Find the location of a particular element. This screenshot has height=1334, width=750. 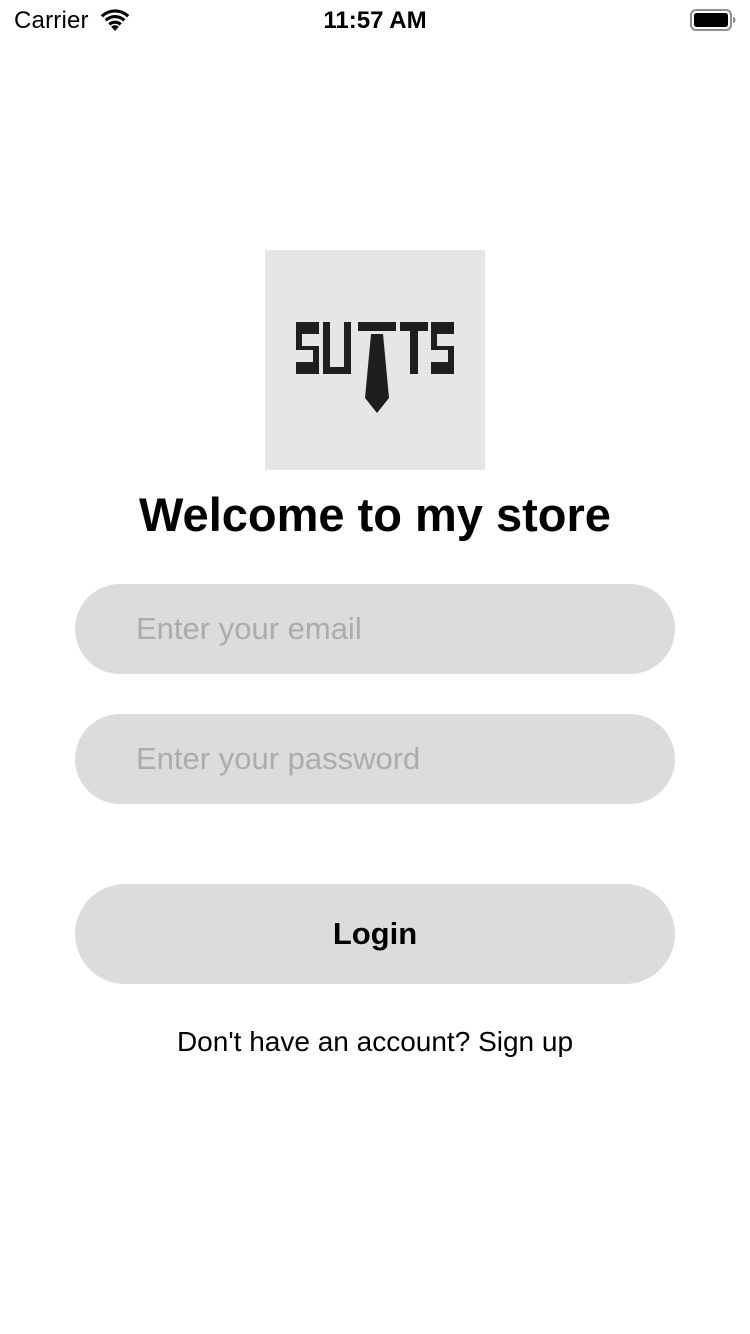

login-button: Login is located at coordinates (375, 934).